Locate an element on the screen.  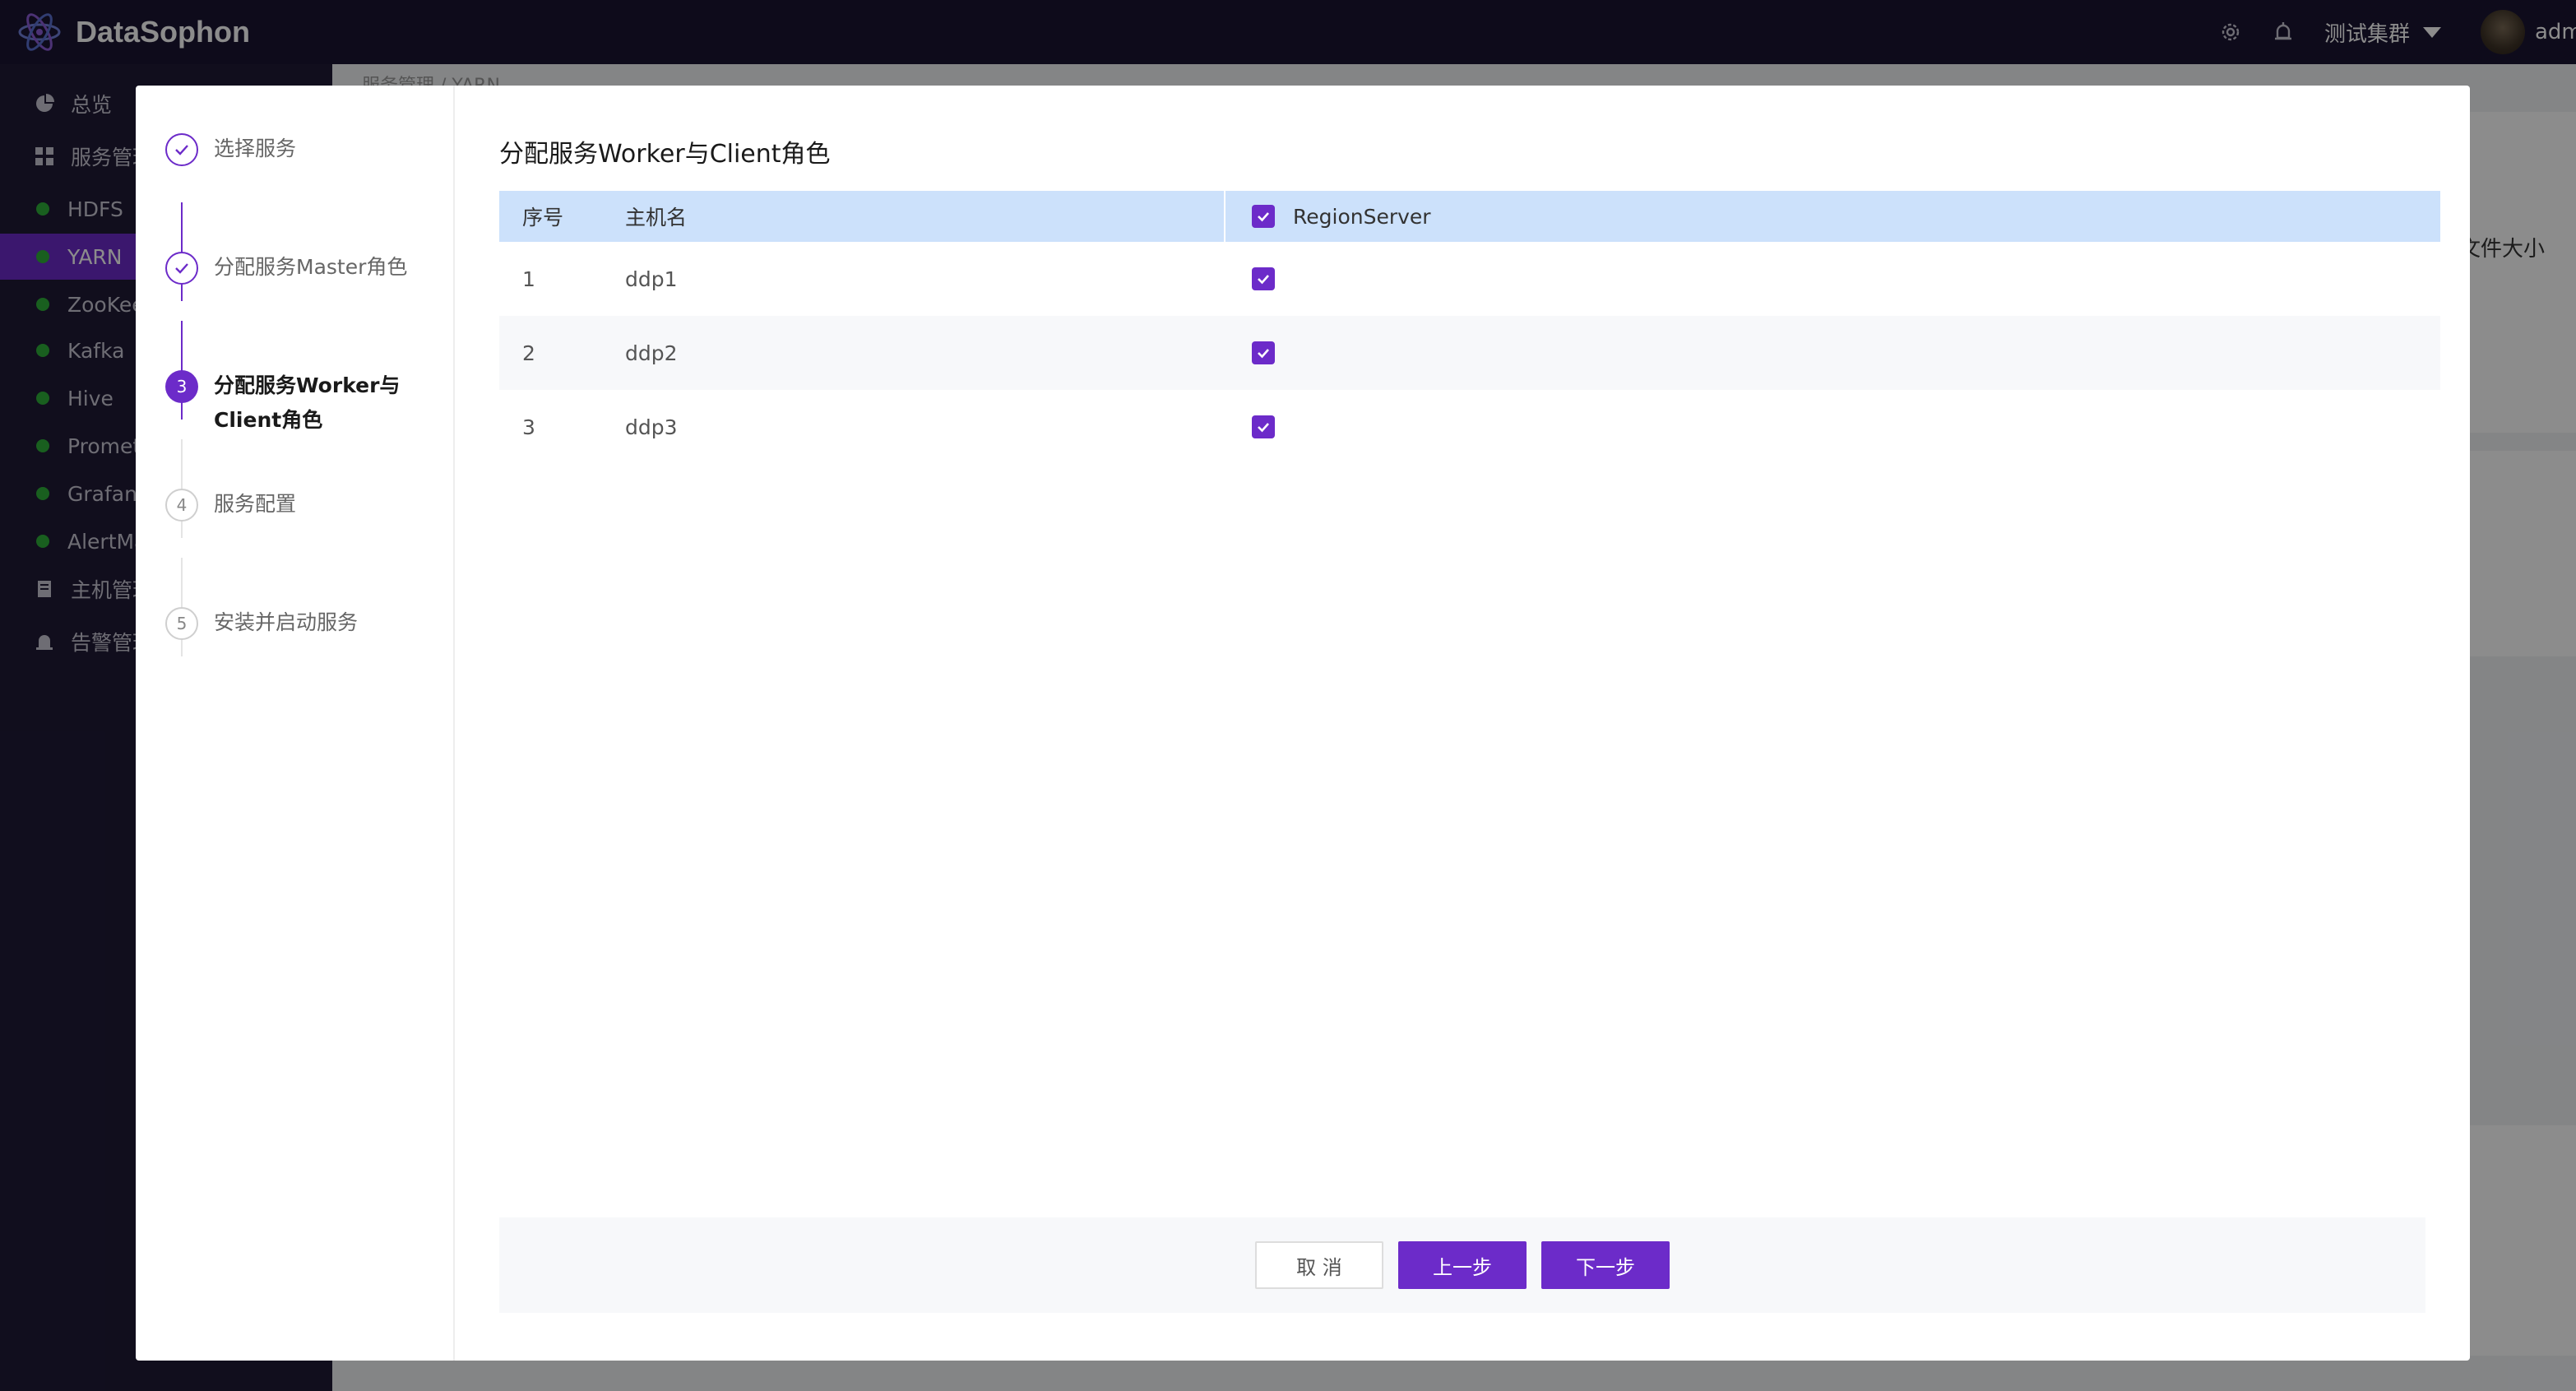
step-label: 分配服务Worker与Client角色 is located at coordinates (308, 402).